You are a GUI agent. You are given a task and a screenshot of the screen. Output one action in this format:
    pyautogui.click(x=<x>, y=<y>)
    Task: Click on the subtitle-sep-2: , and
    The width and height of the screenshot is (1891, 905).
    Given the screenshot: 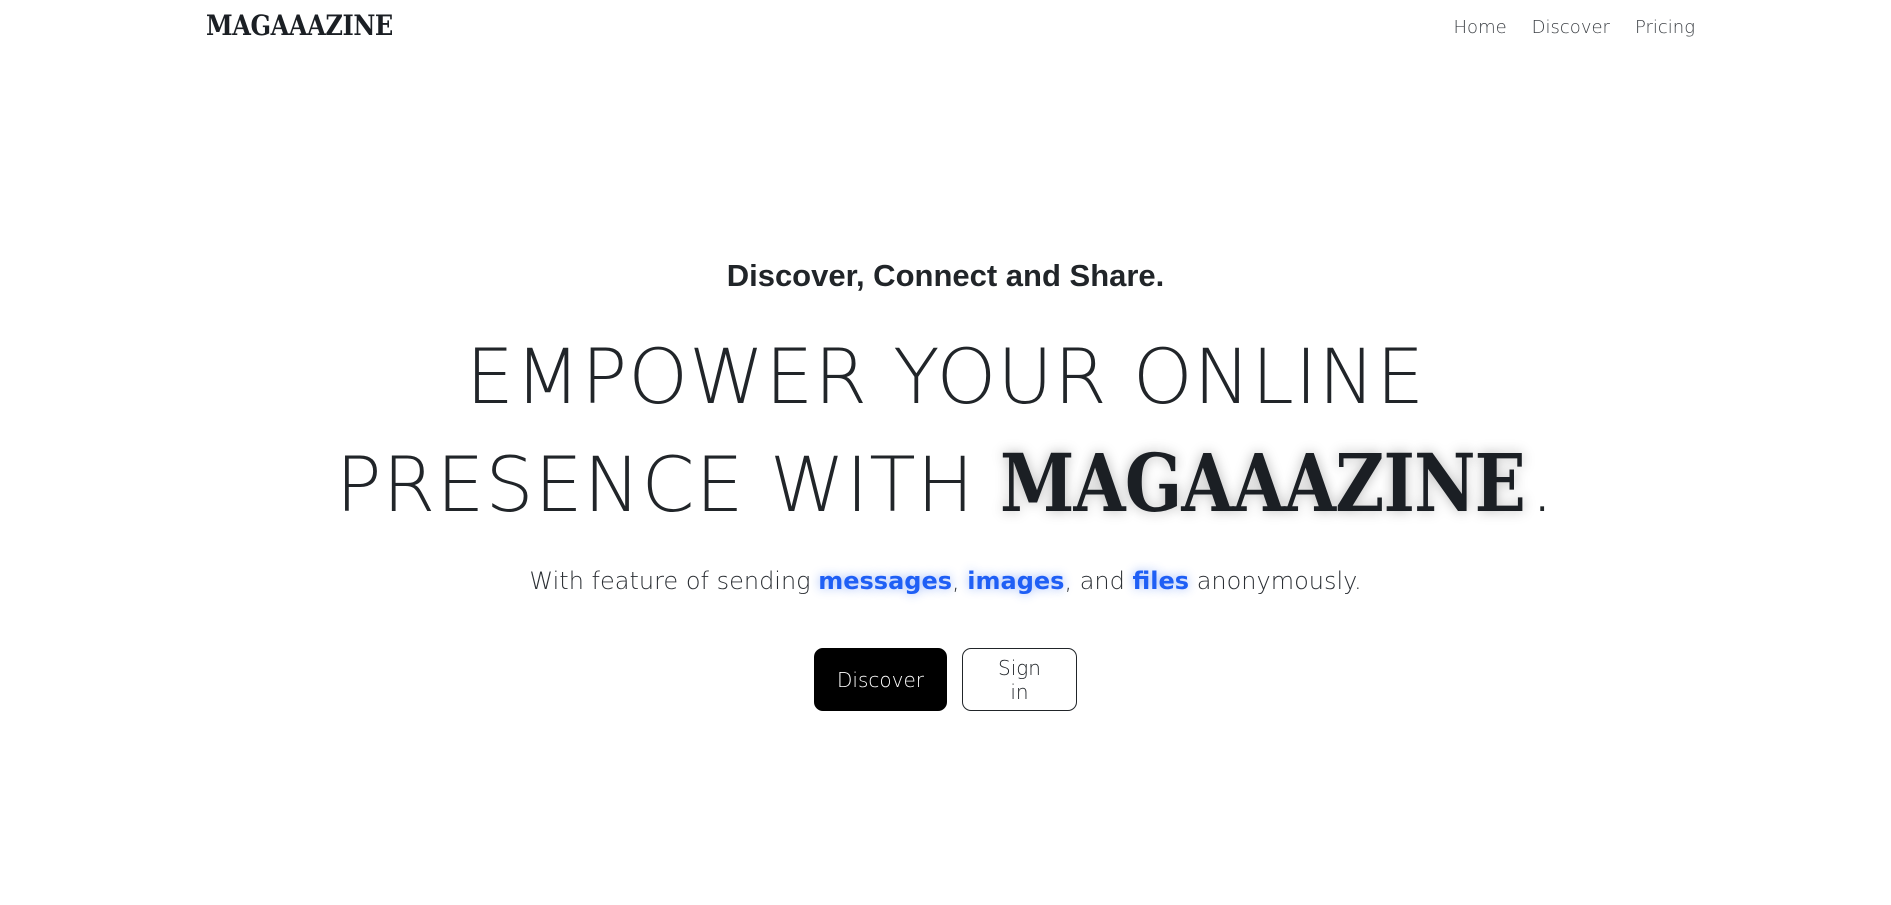 What is the action you would take?
    pyautogui.click(x=1098, y=581)
    